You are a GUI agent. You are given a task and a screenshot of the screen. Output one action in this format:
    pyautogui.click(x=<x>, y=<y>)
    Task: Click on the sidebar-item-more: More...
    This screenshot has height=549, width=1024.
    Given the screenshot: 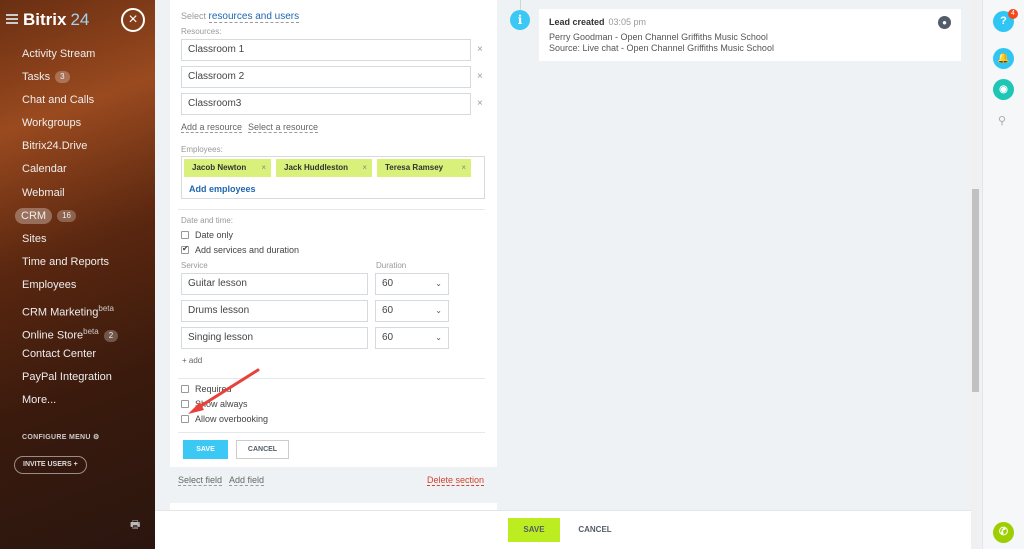 What is the action you would take?
    pyautogui.click(x=77, y=400)
    